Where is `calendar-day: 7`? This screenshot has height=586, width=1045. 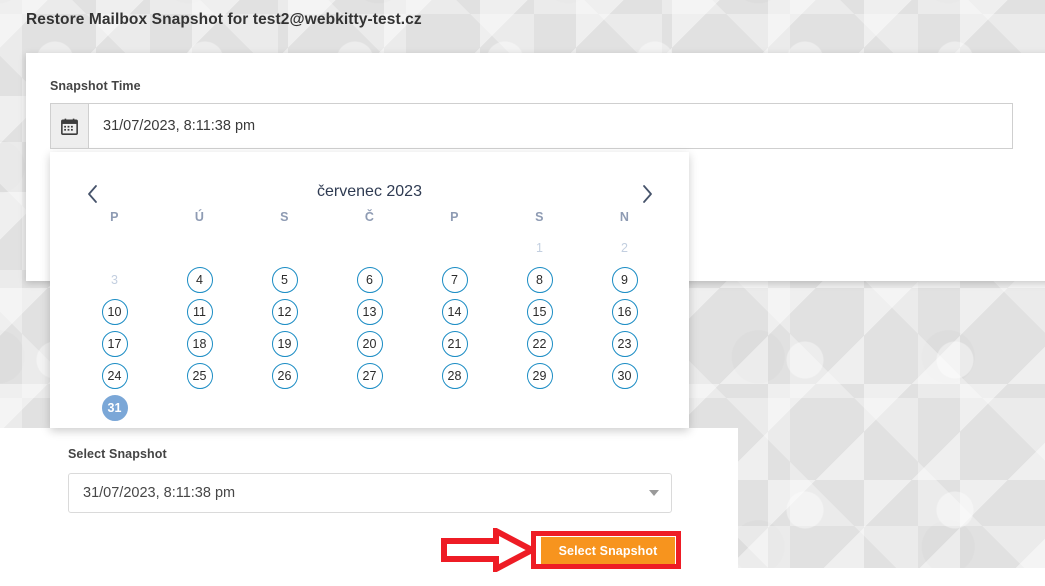 calendar-day: 7 is located at coordinates (454, 280).